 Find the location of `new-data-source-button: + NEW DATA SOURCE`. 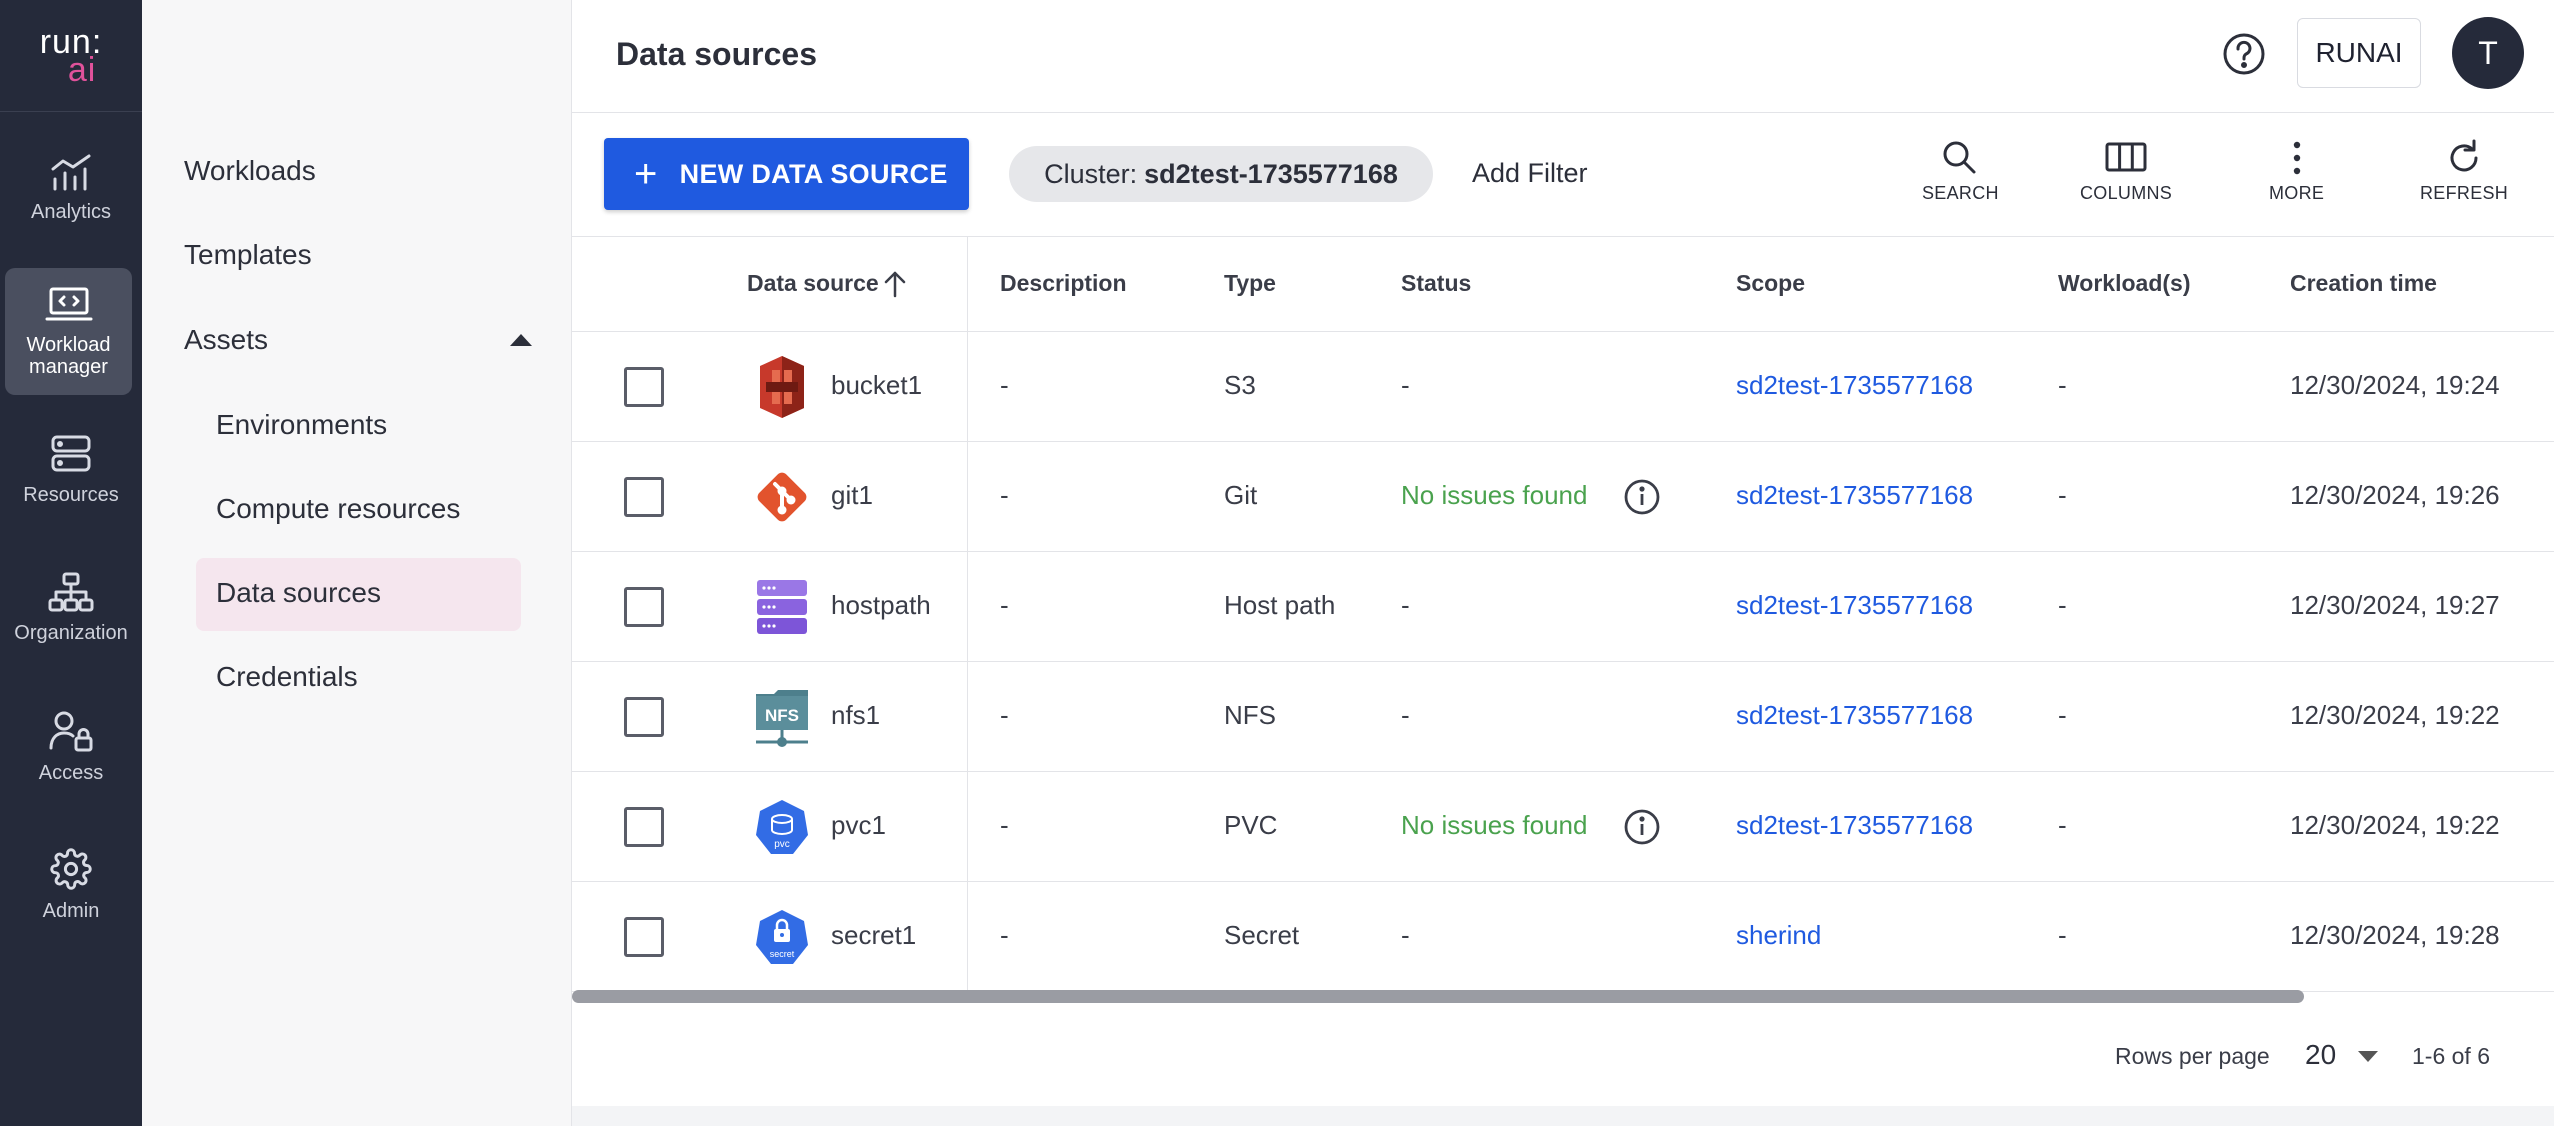

new-data-source-button: + NEW DATA SOURCE is located at coordinates (786, 174).